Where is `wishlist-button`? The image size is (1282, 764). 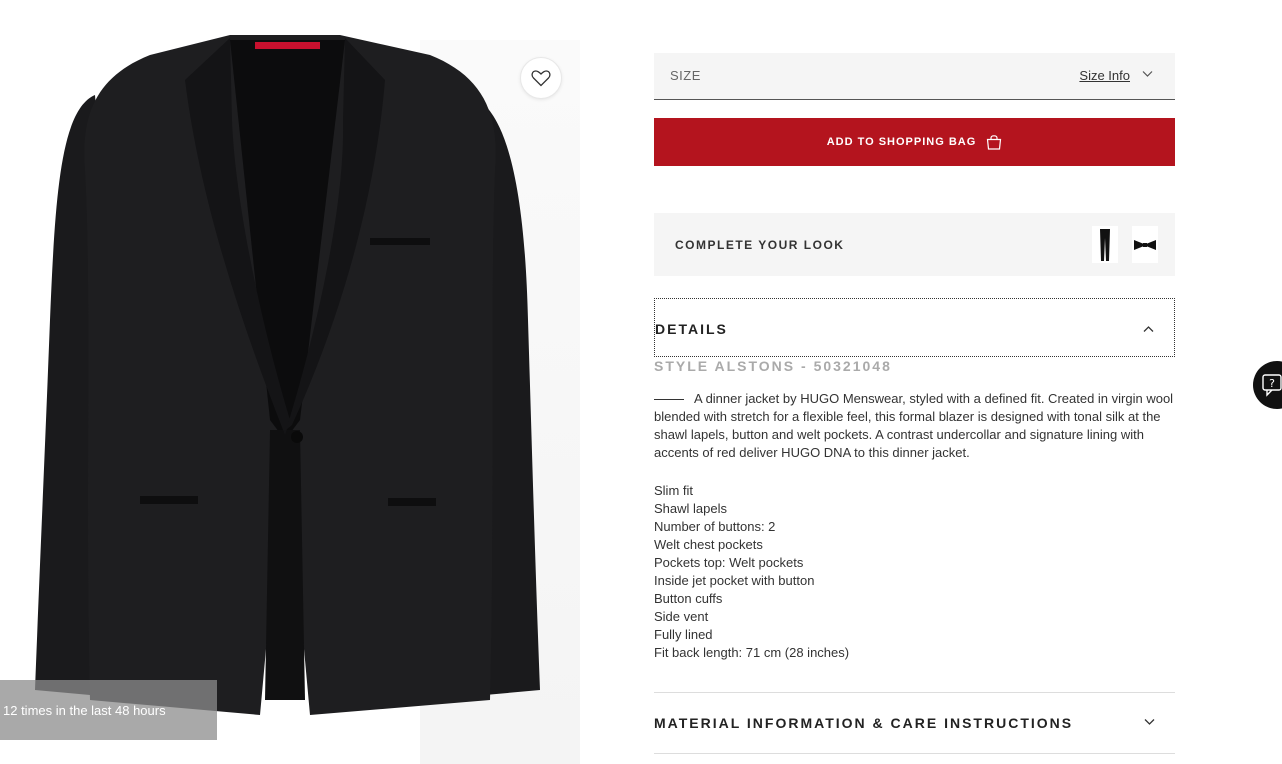
wishlist-button is located at coordinates (541, 78).